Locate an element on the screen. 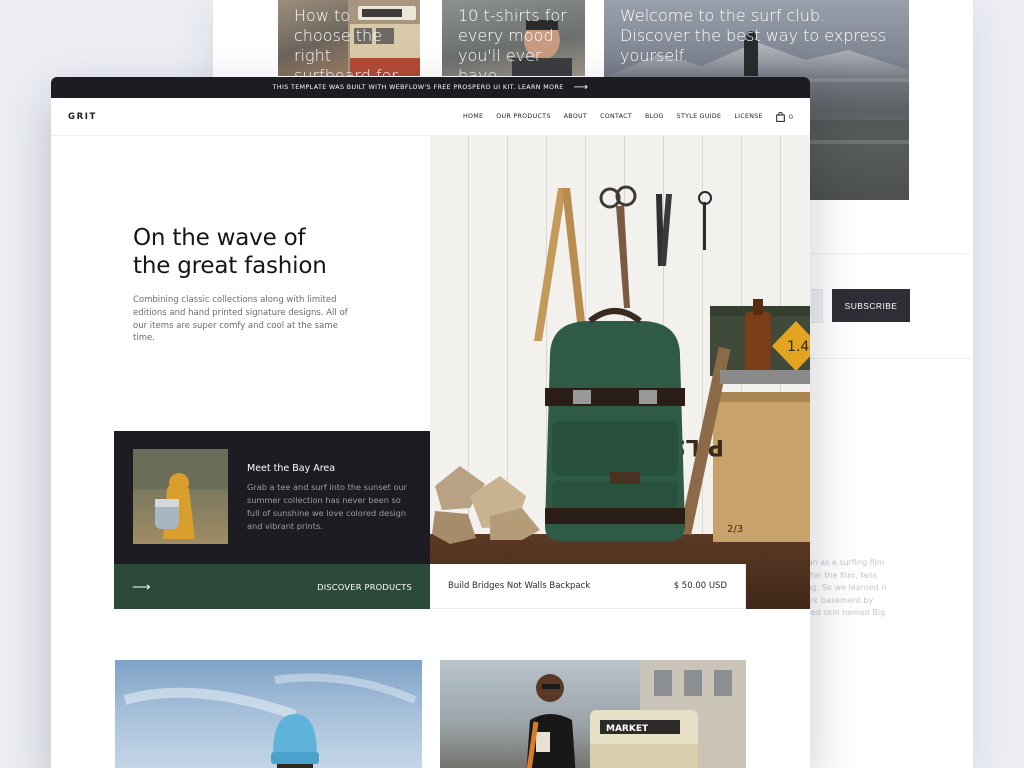  product-name: Build Bridges Not Walls Backpack is located at coordinates (519, 586).